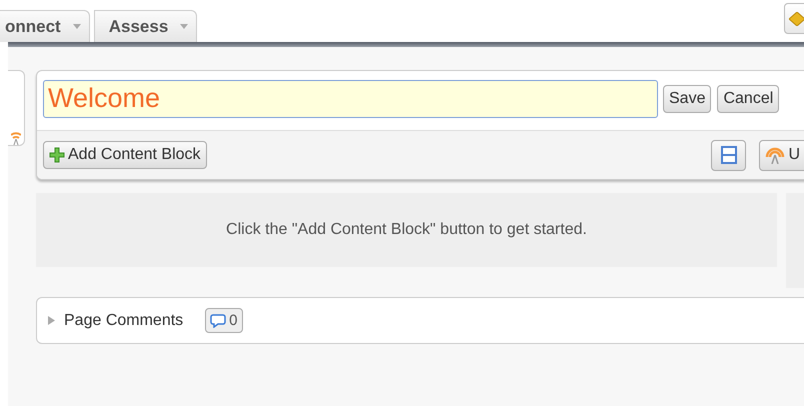 This screenshot has width=804, height=406. What do you see at coordinates (124, 321) in the screenshot?
I see `comments-label: Page Comments` at bounding box center [124, 321].